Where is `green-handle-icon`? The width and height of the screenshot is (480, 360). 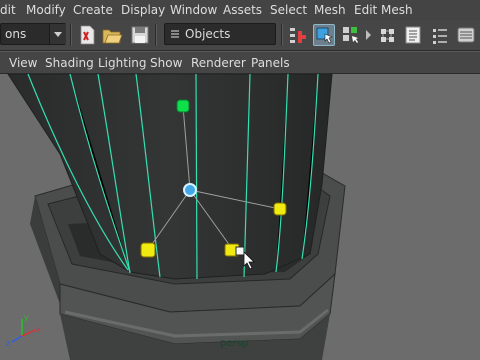
green-handle-icon is located at coordinates (183, 106).